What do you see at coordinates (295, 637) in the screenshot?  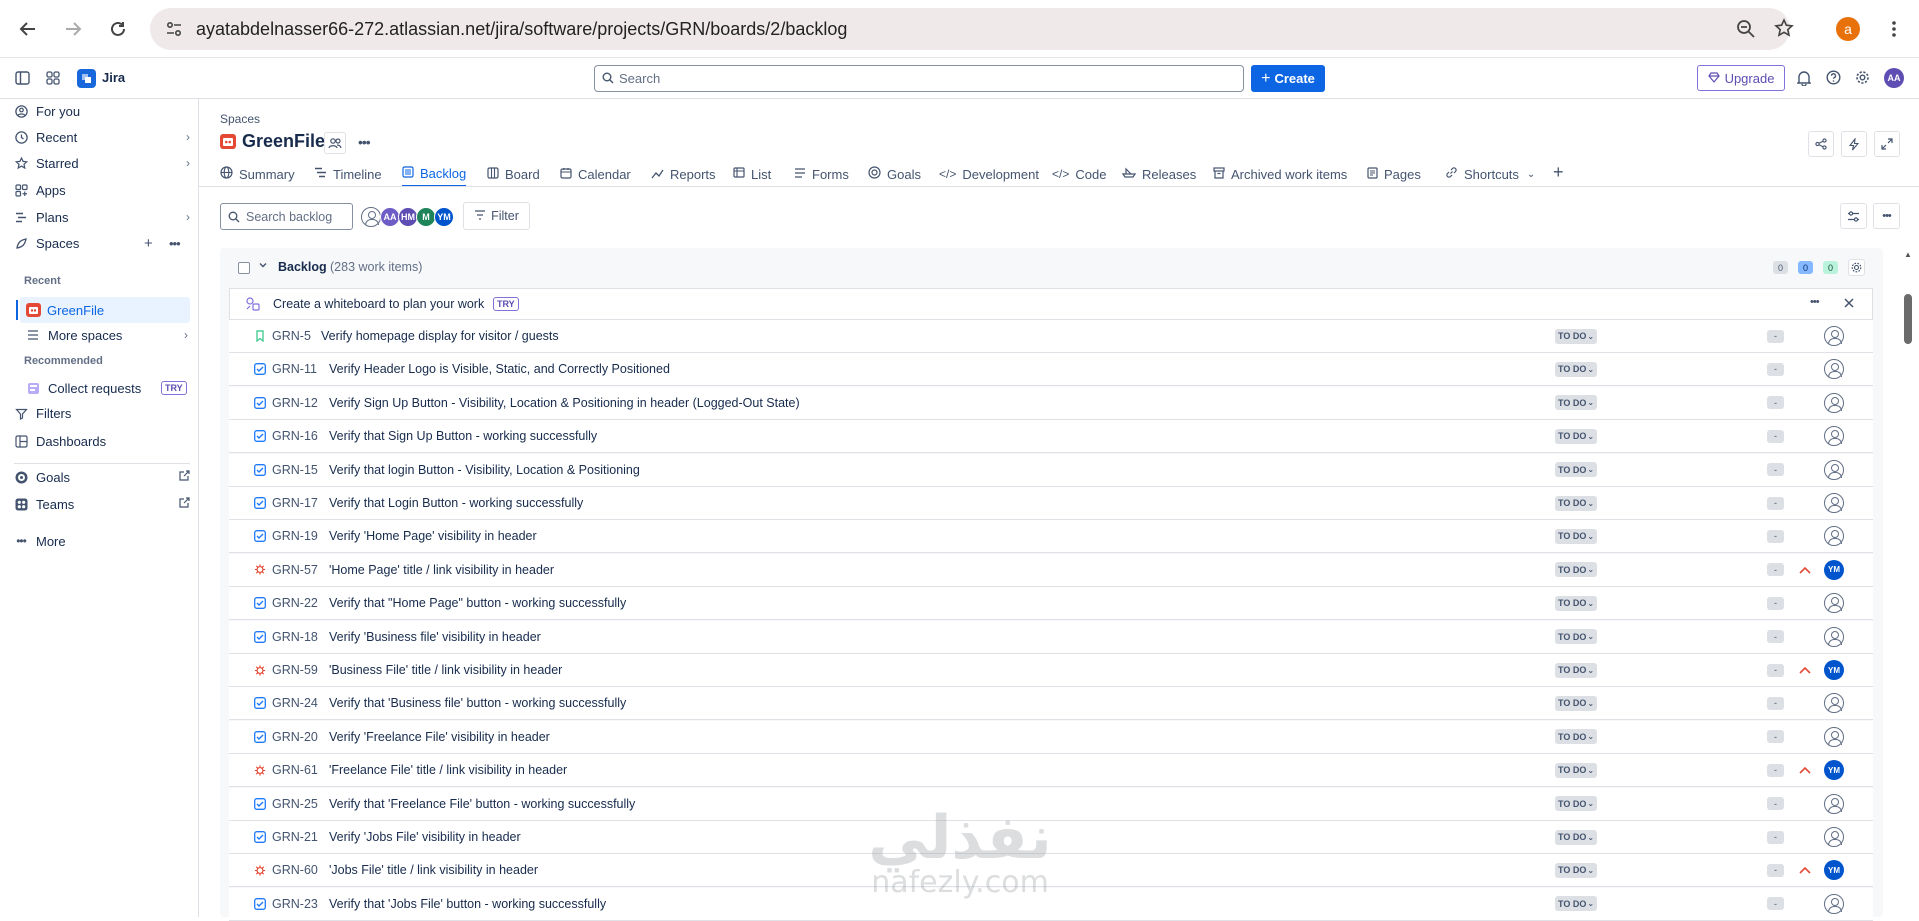 I see `issue-key: GRN-18` at bounding box center [295, 637].